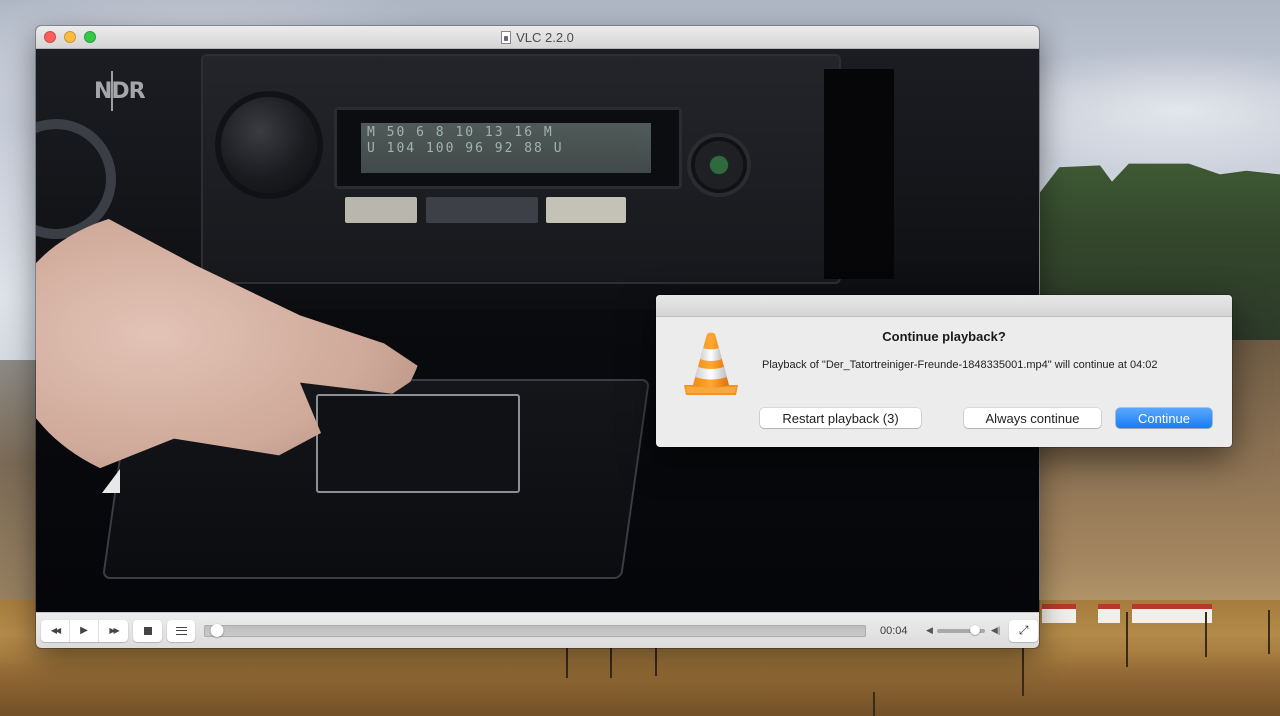 The image size is (1280, 716). I want to click on window-title: VLC 2.2.0, so click(537, 37).